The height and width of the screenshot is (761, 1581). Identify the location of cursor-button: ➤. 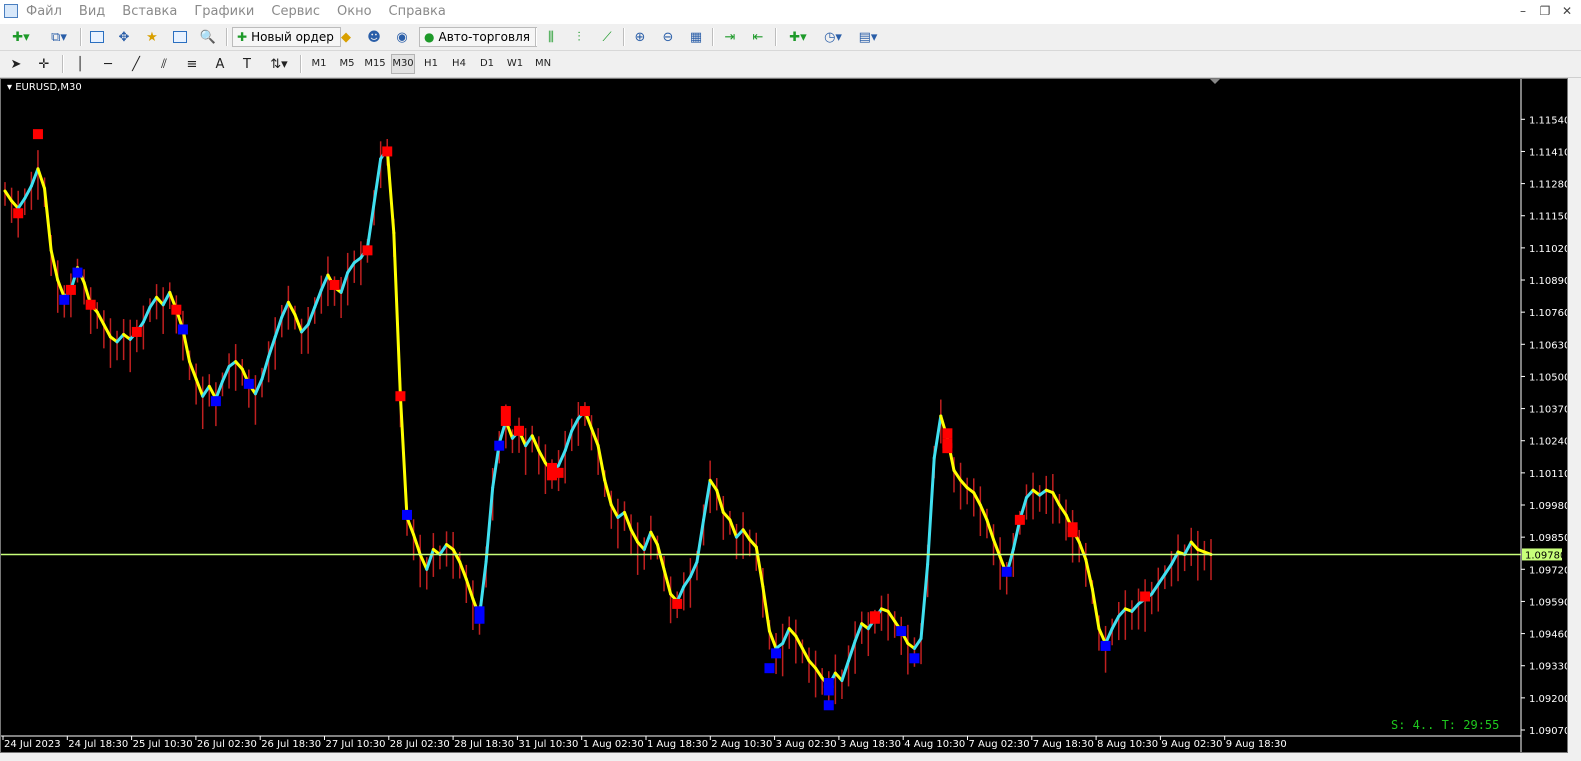
(16, 64).